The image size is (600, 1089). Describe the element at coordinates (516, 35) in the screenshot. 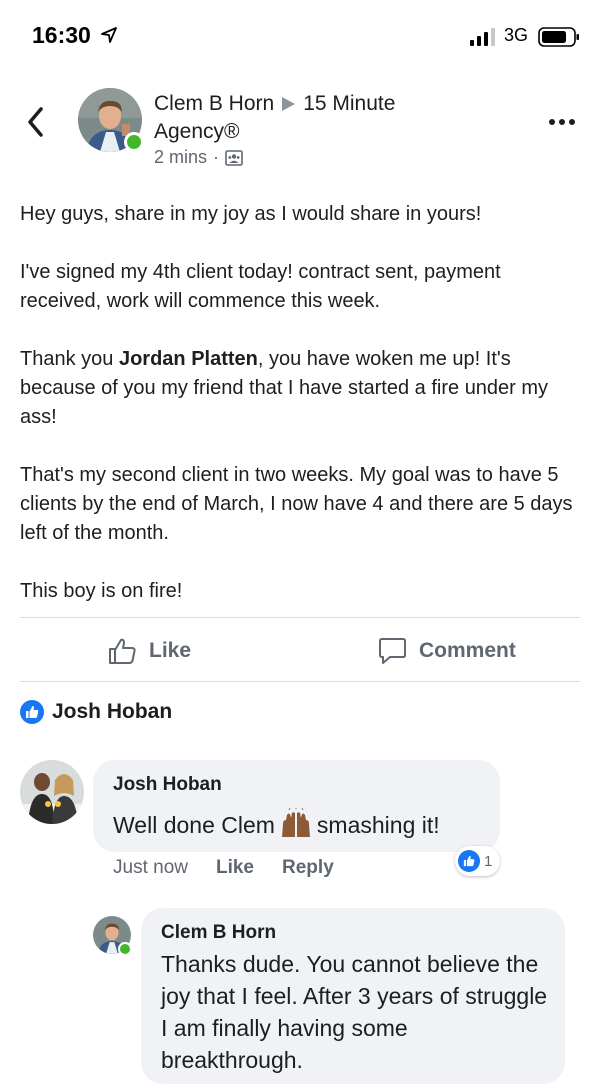

I see `network-type: 3G` at that location.